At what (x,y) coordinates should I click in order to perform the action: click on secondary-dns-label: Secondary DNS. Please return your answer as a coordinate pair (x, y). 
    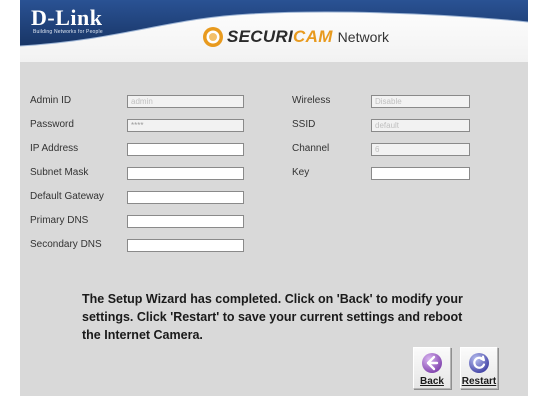
    Looking at the image, I should click on (66, 244).